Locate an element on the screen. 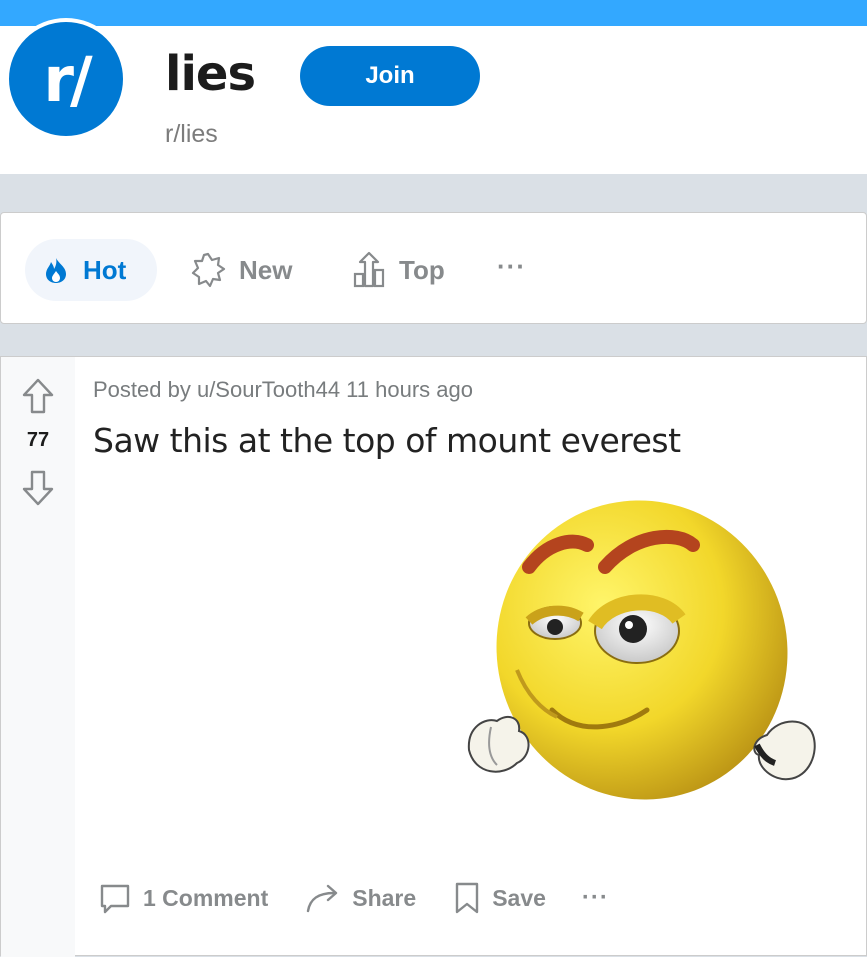  sort-bar: Hot New Top ··· is located at coordinates (433, 268).